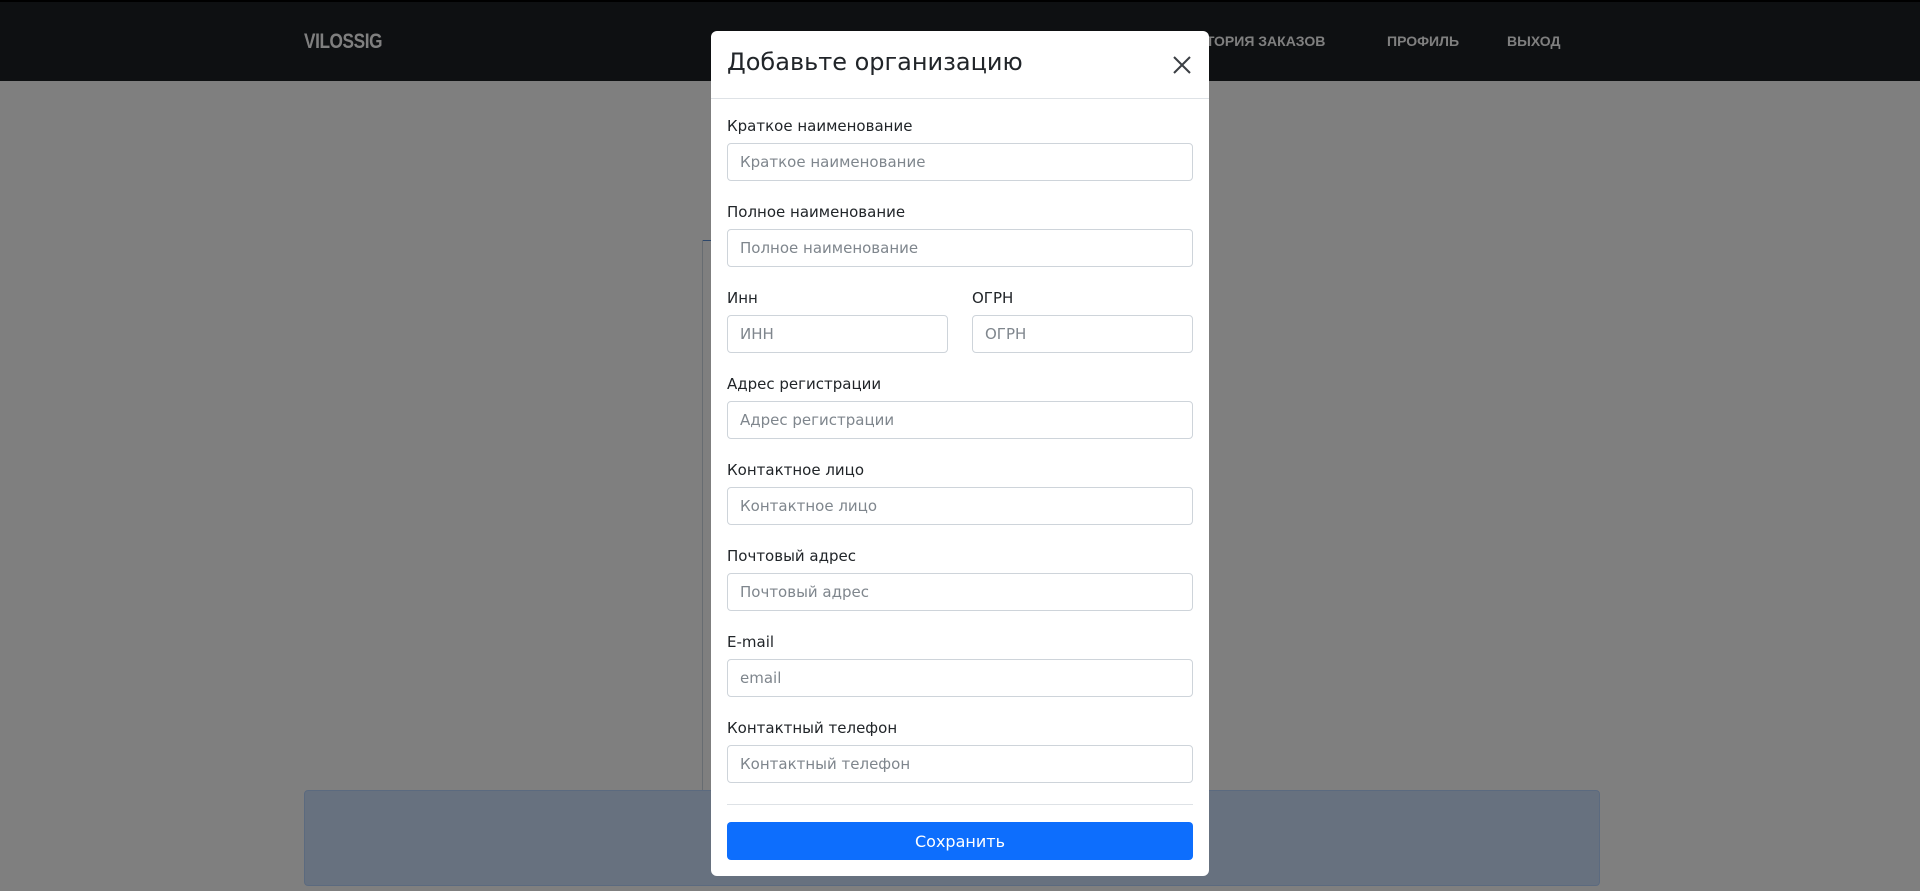 This screenshot has width=1920, height=891. What do you see at coordinates (960, 420) in the screenshot?
I see `reg-address-input` at bounding box center [960, 420].